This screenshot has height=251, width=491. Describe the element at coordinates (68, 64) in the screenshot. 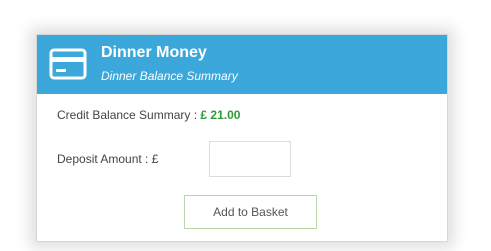

I see `credit-card-icon` at that location.